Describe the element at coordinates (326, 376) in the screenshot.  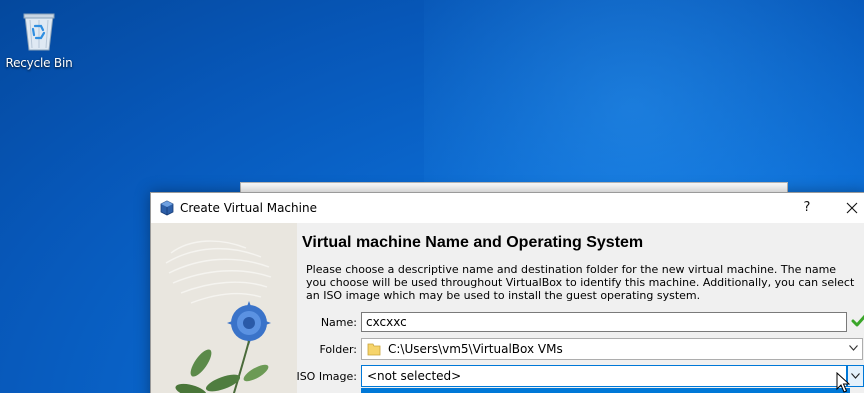
I see `iso-image-label: ISO Image:` at that location.